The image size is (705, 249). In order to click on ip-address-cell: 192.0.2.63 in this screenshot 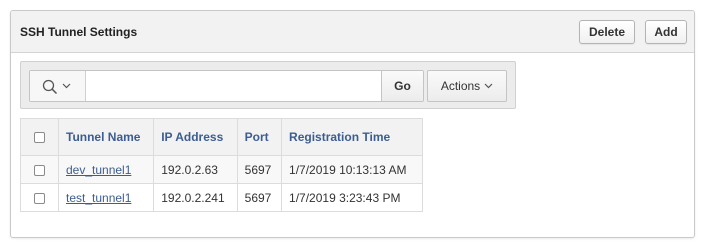, I will do `click(195, 169)`.